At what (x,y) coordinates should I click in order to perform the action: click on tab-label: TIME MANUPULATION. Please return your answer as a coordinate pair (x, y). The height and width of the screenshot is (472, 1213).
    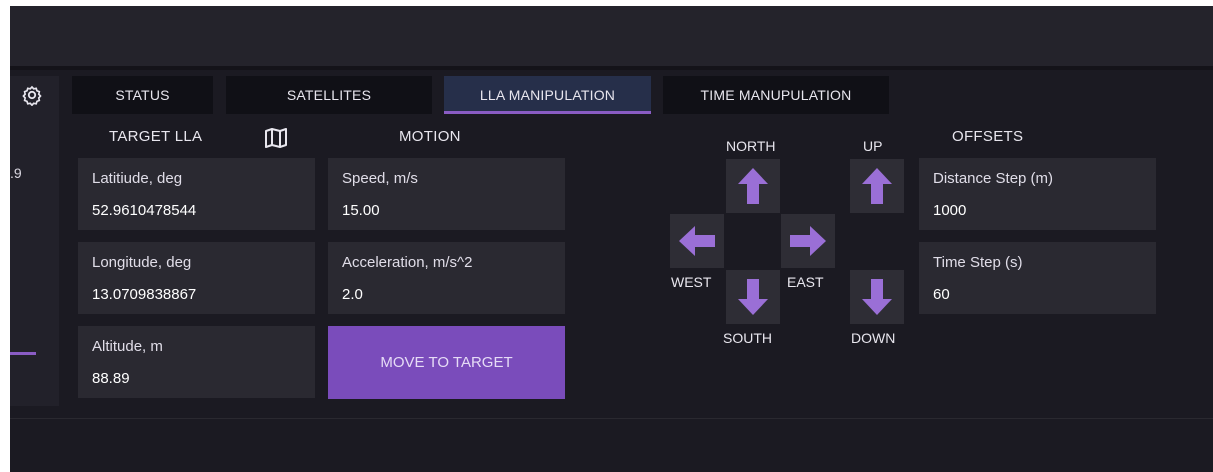
    Looking at the image, I should click on (776, 95).